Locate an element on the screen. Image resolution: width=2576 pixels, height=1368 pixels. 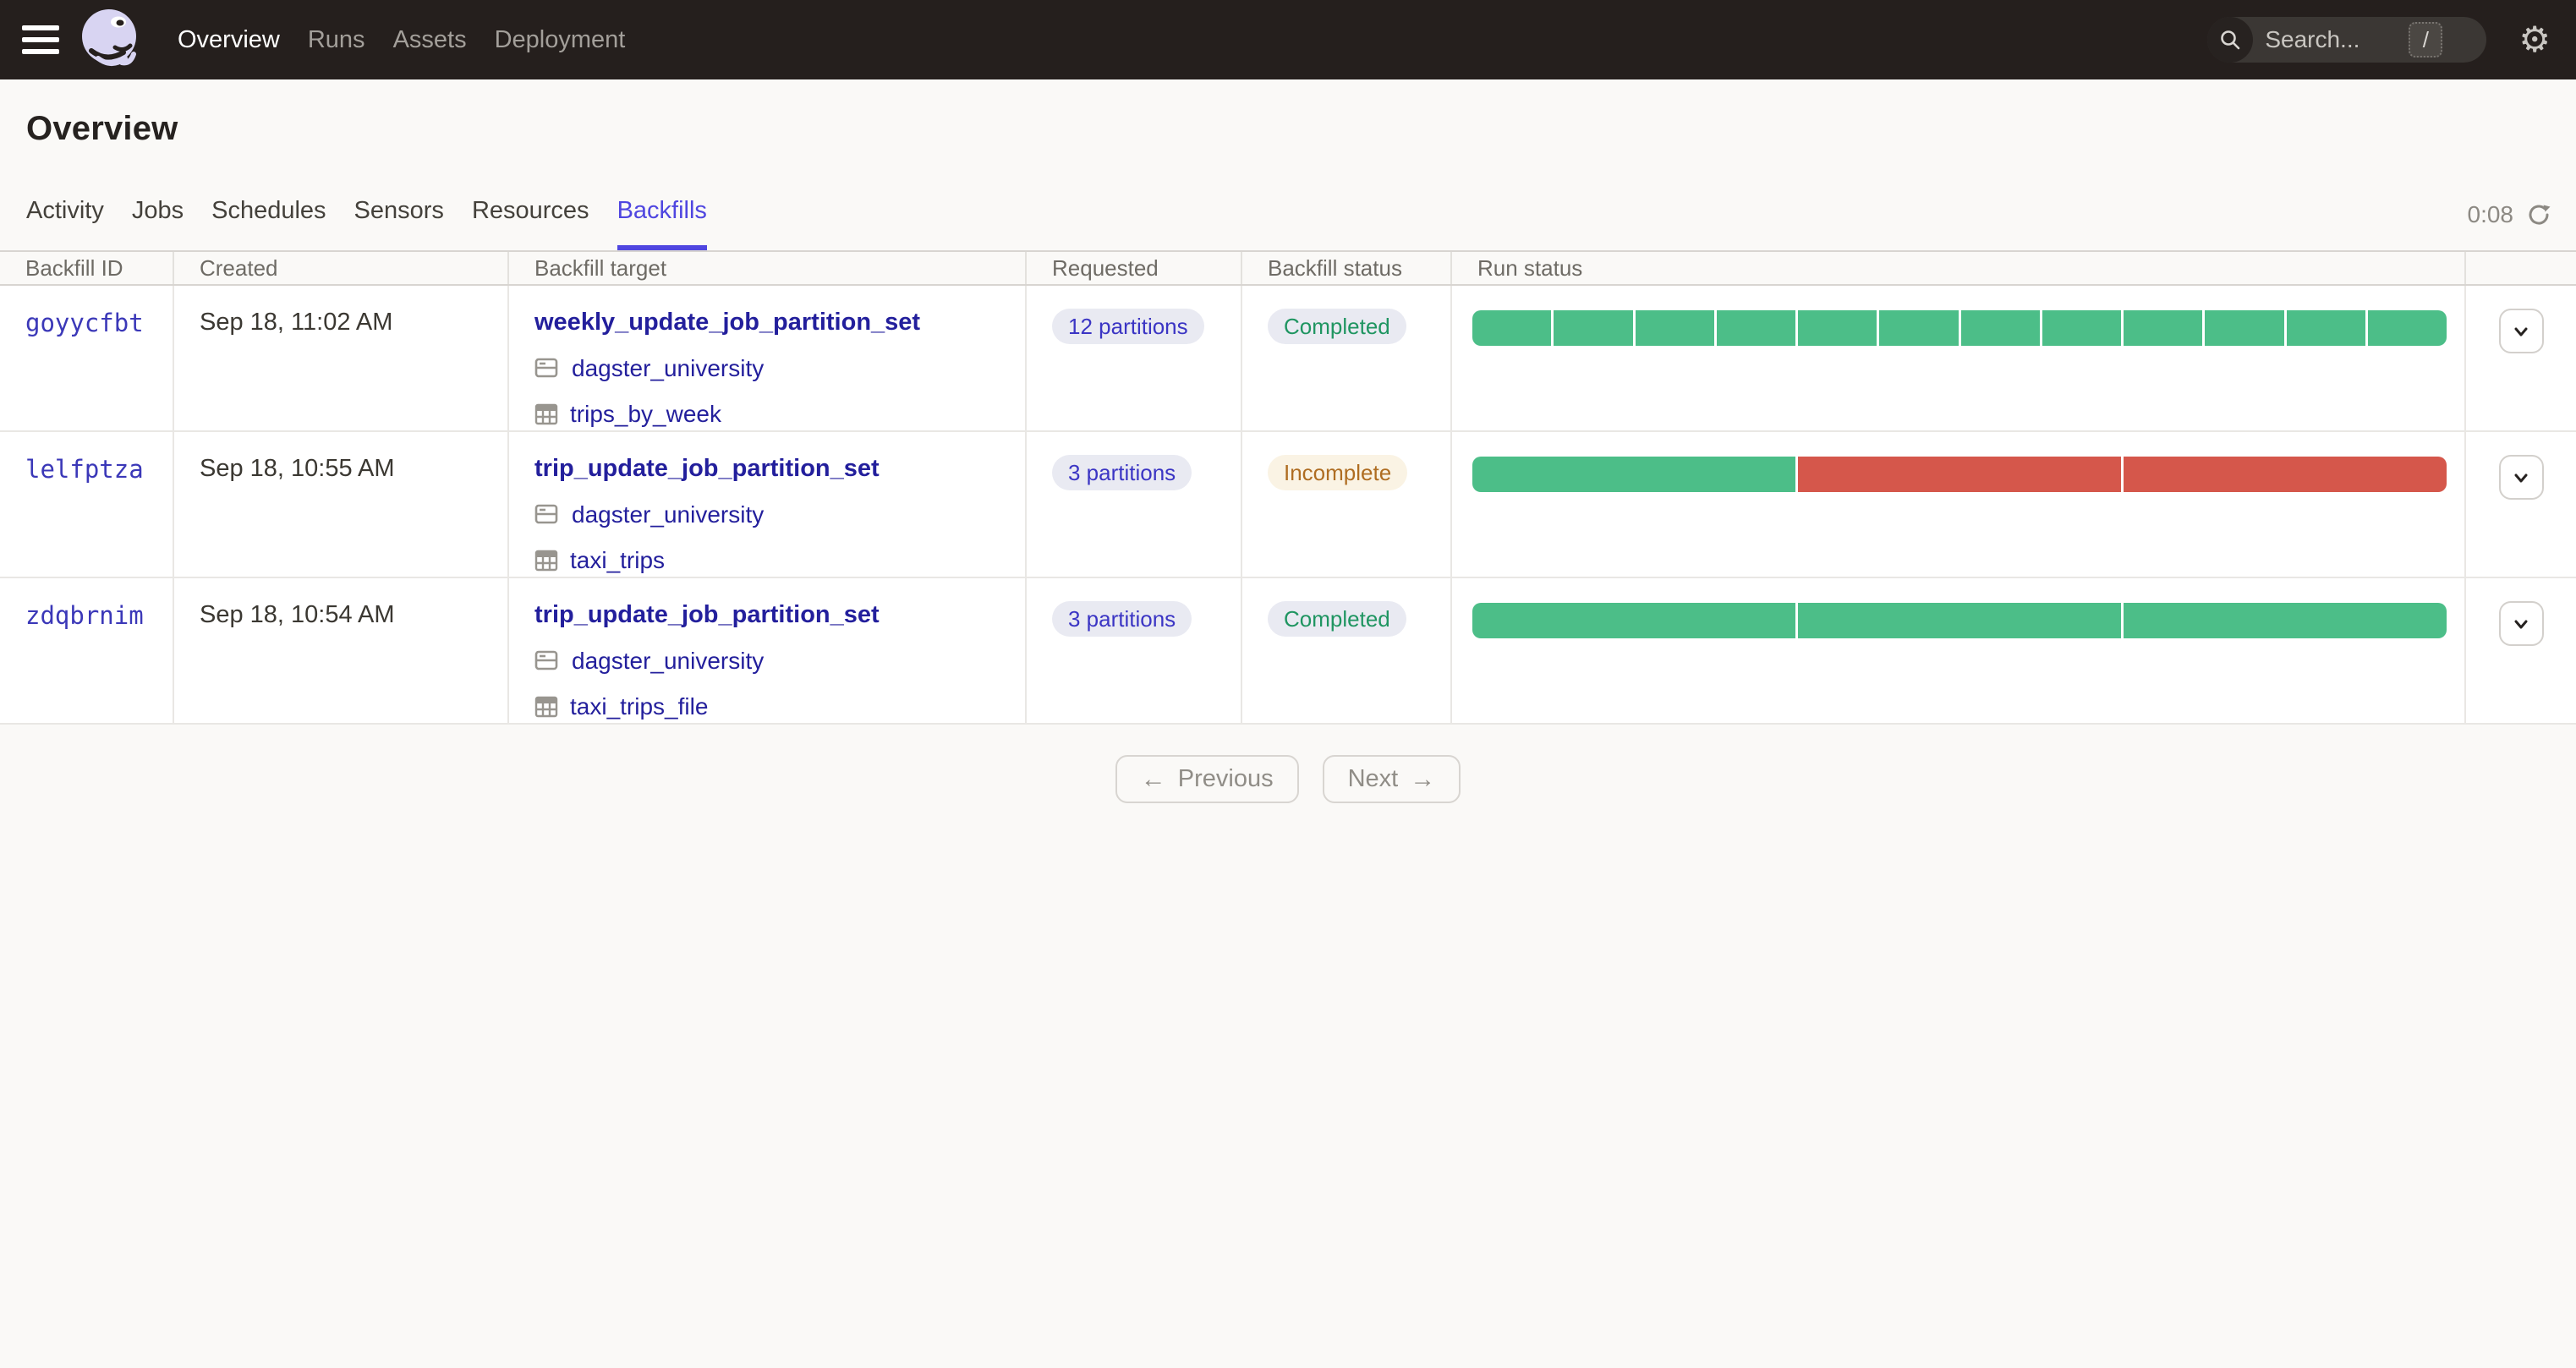
refresh-icon is located at coordinates (2538, 215).